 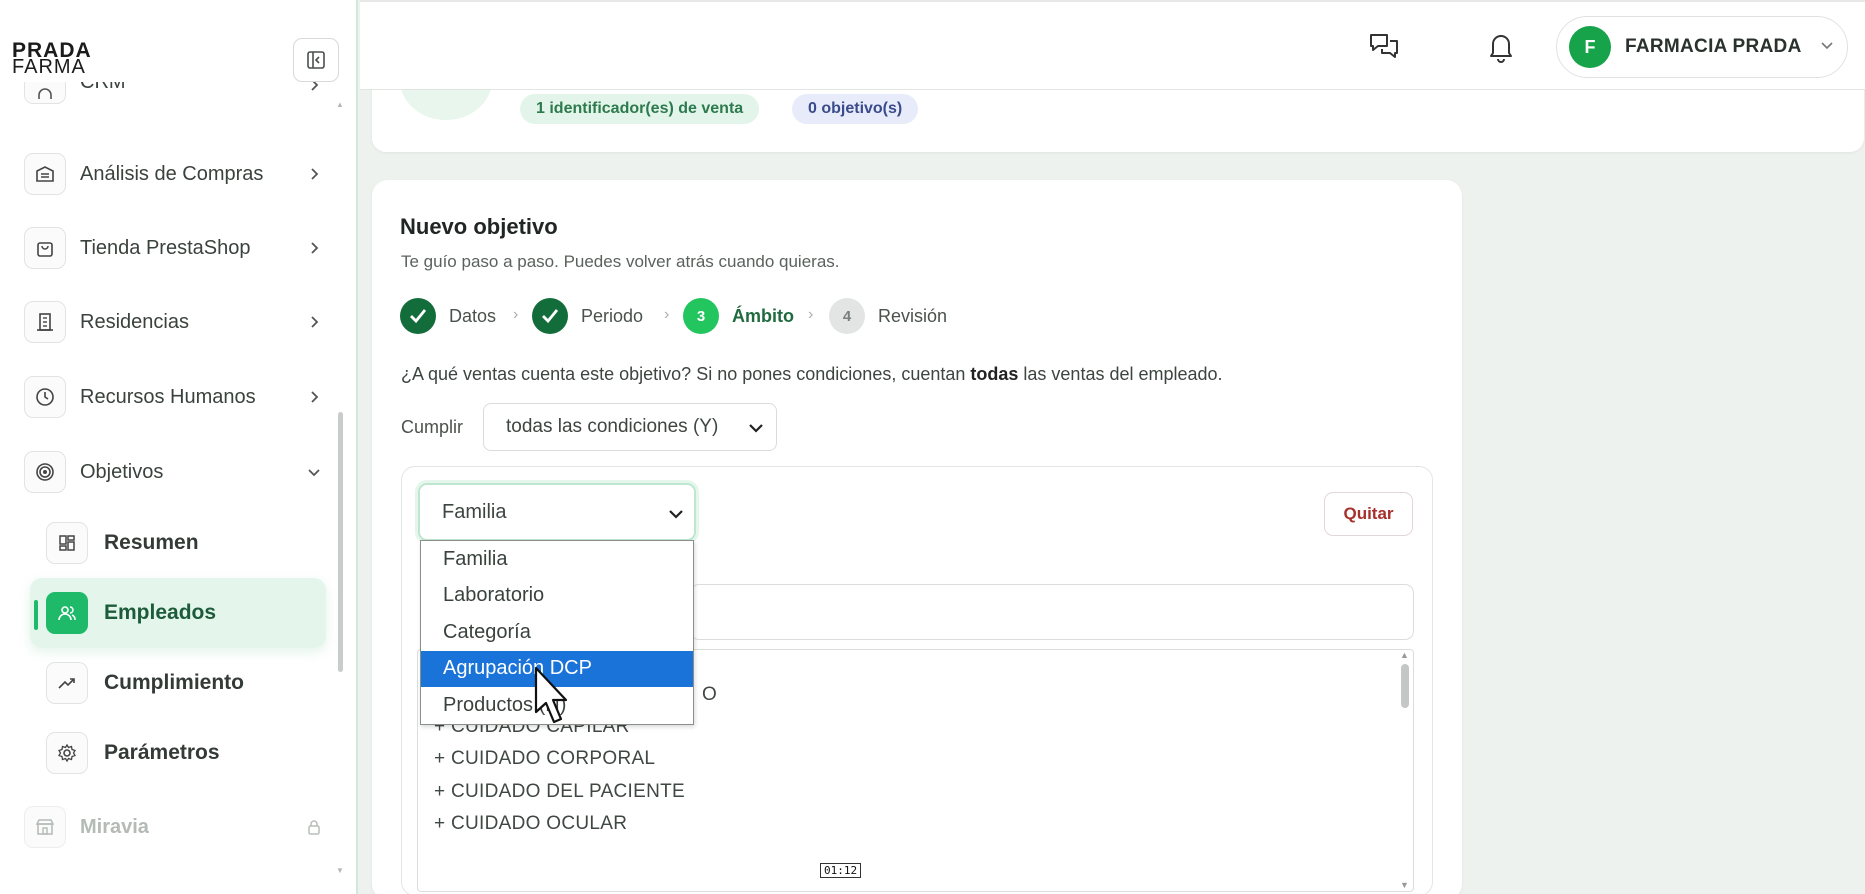 I want to click on question-emphasis: todas, so click(x=994, y=374).